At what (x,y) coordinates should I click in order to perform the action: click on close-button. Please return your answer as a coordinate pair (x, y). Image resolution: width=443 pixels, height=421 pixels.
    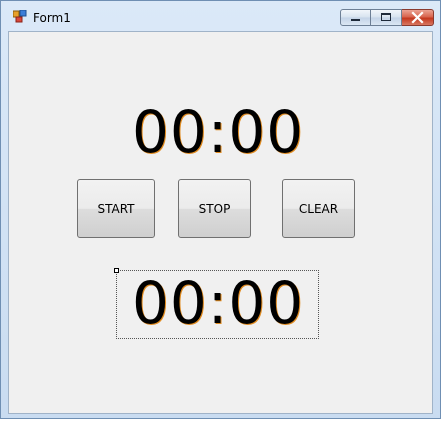
    Looking at the image, I should click on (418, 17).